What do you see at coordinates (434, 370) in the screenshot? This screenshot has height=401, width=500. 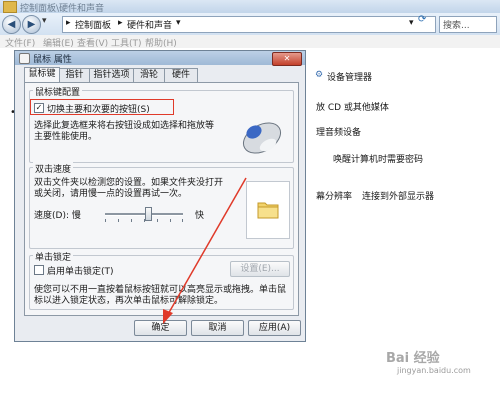 I see `watermark-url: jingyan.baidu.com` at bounding box center [434, 370].